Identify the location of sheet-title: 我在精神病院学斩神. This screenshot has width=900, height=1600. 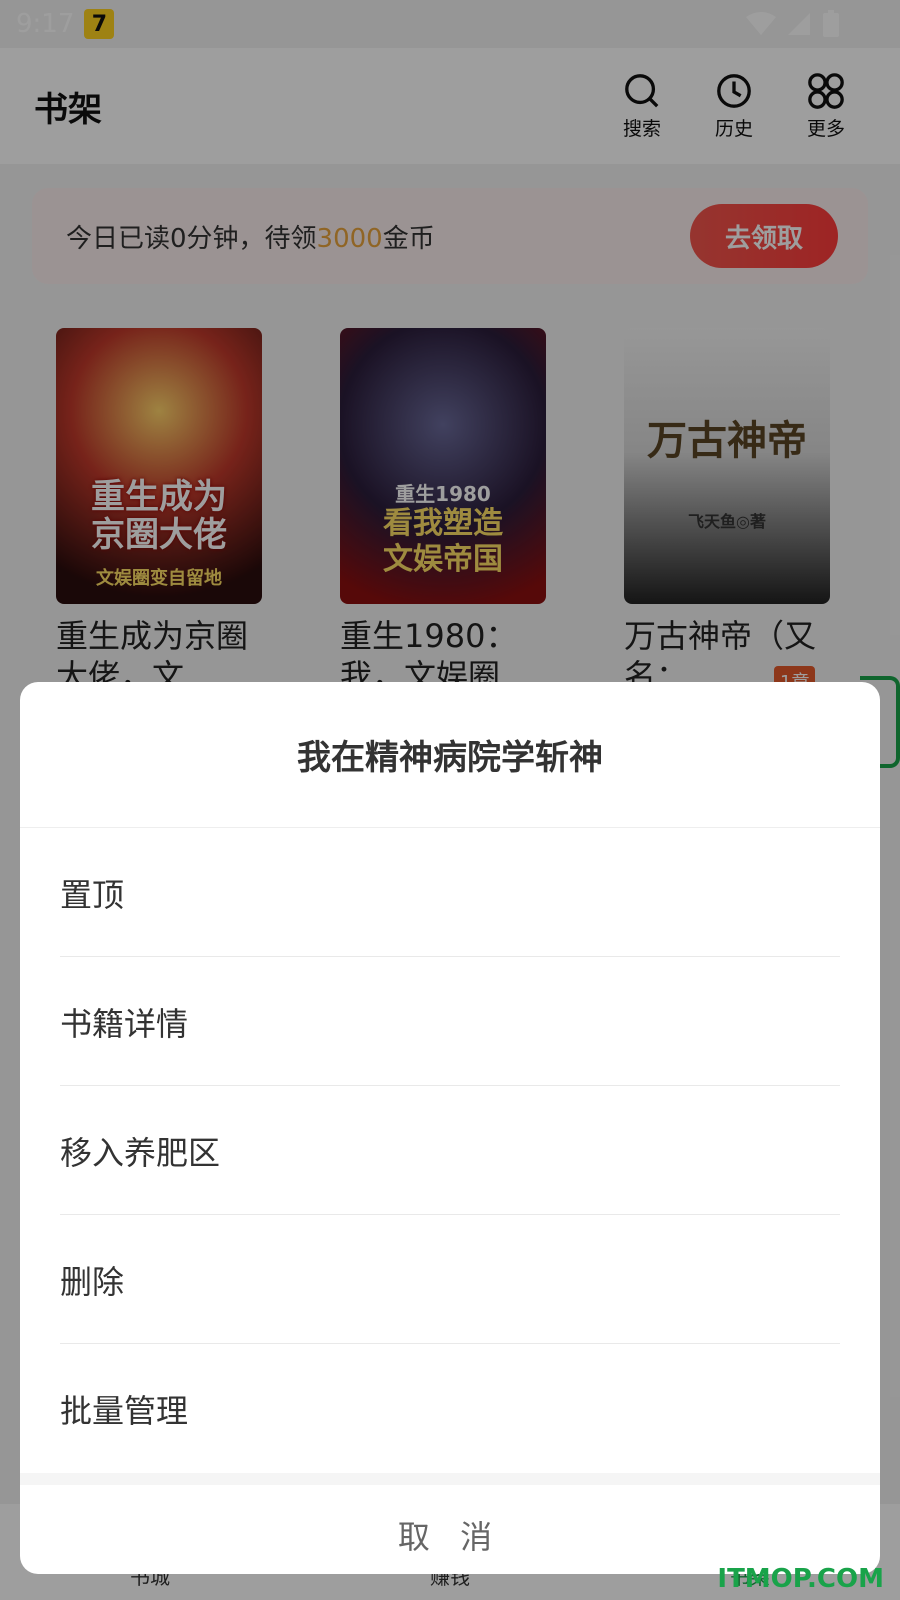
(450, 755).